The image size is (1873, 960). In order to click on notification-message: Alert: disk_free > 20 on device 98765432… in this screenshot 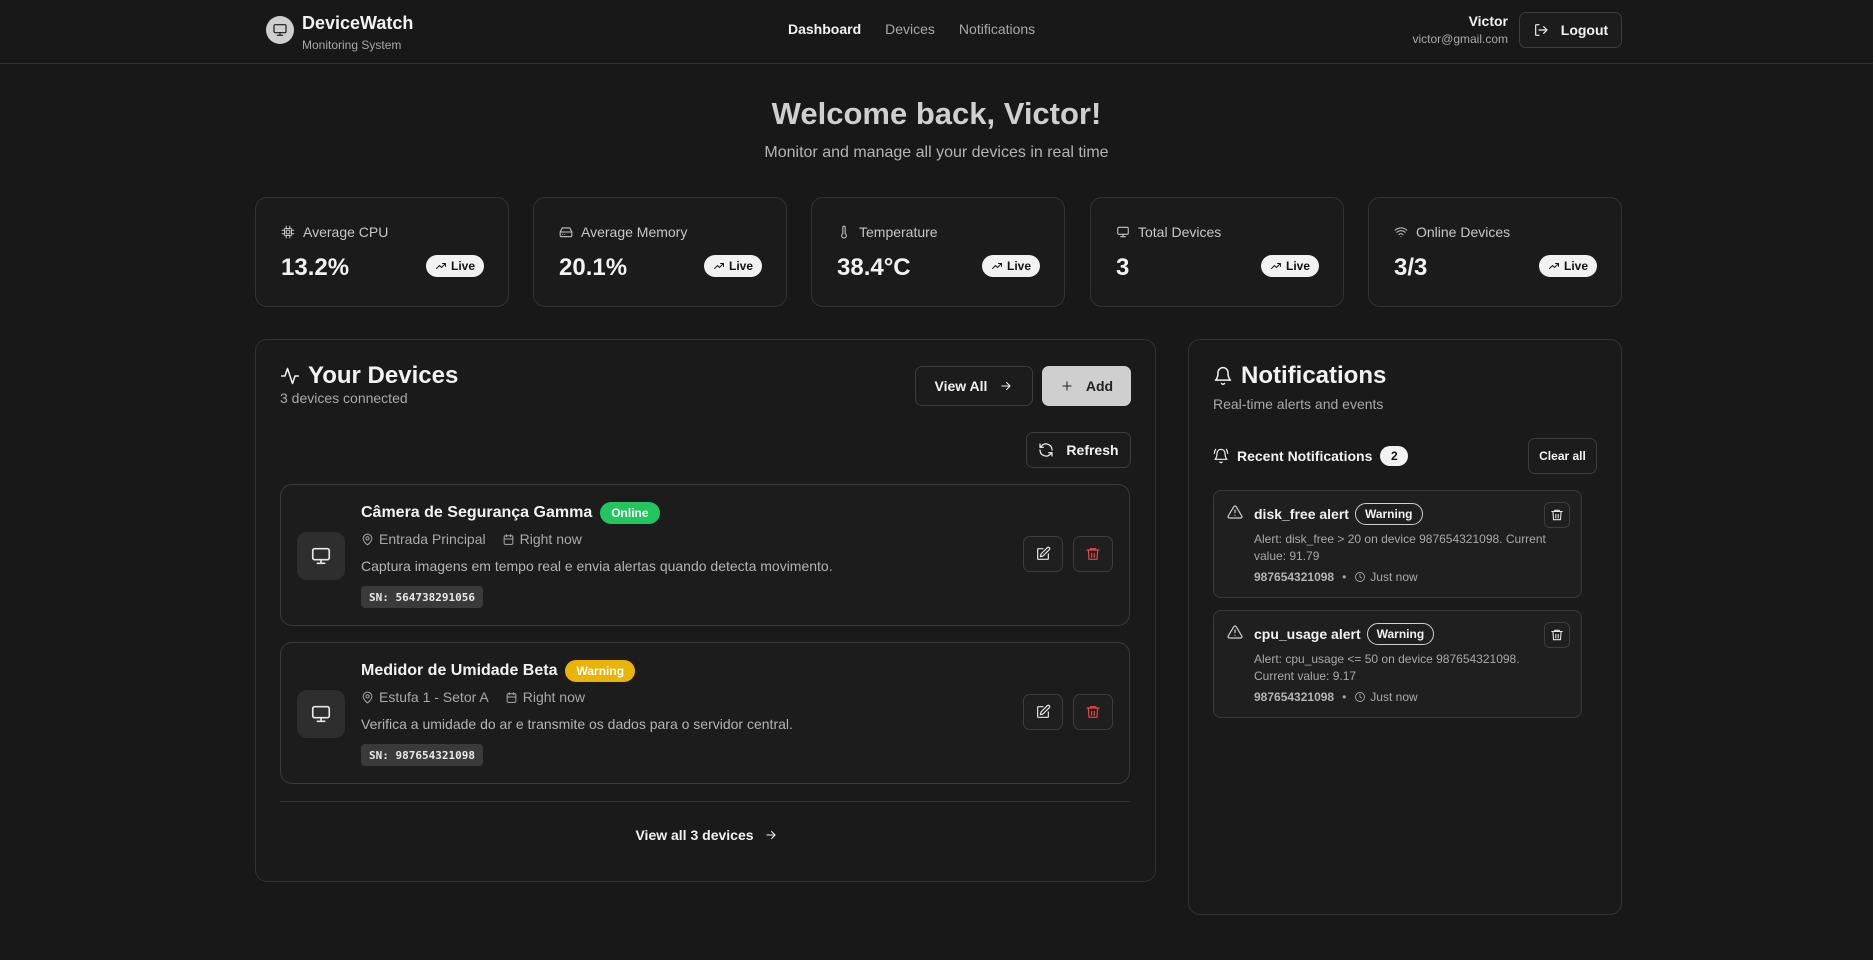, I will do `click(1400, 547)`.